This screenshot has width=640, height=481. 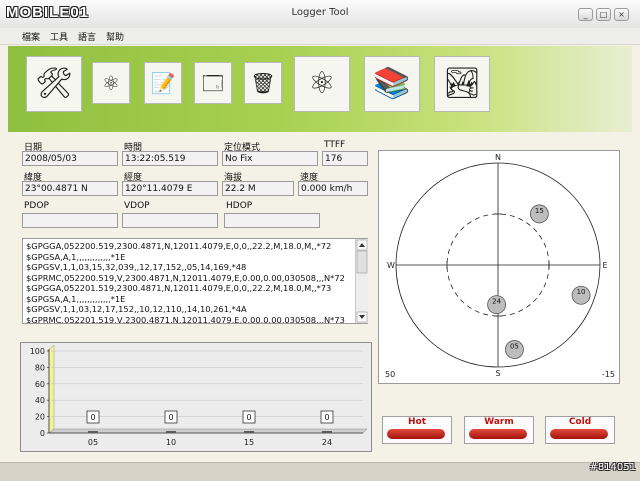 I want to click on satellite-atom-icon: ⚛, so click(x=322, y=83).